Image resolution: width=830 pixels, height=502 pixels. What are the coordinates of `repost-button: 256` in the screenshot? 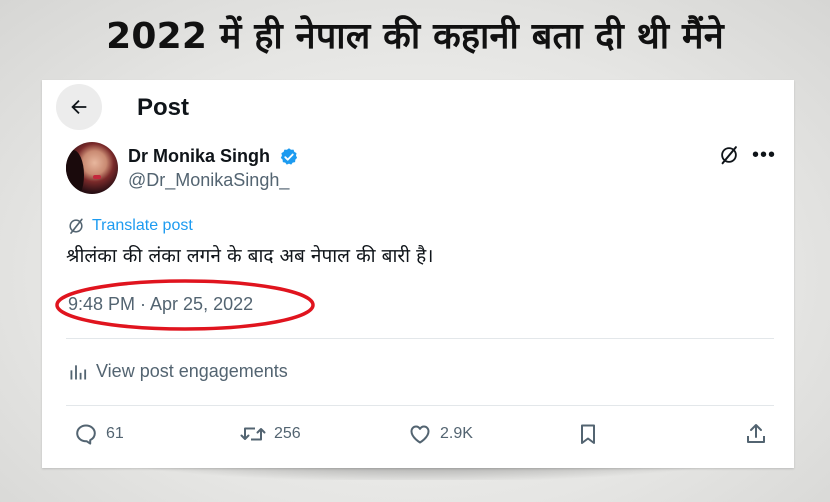 It's located at (270, 434).